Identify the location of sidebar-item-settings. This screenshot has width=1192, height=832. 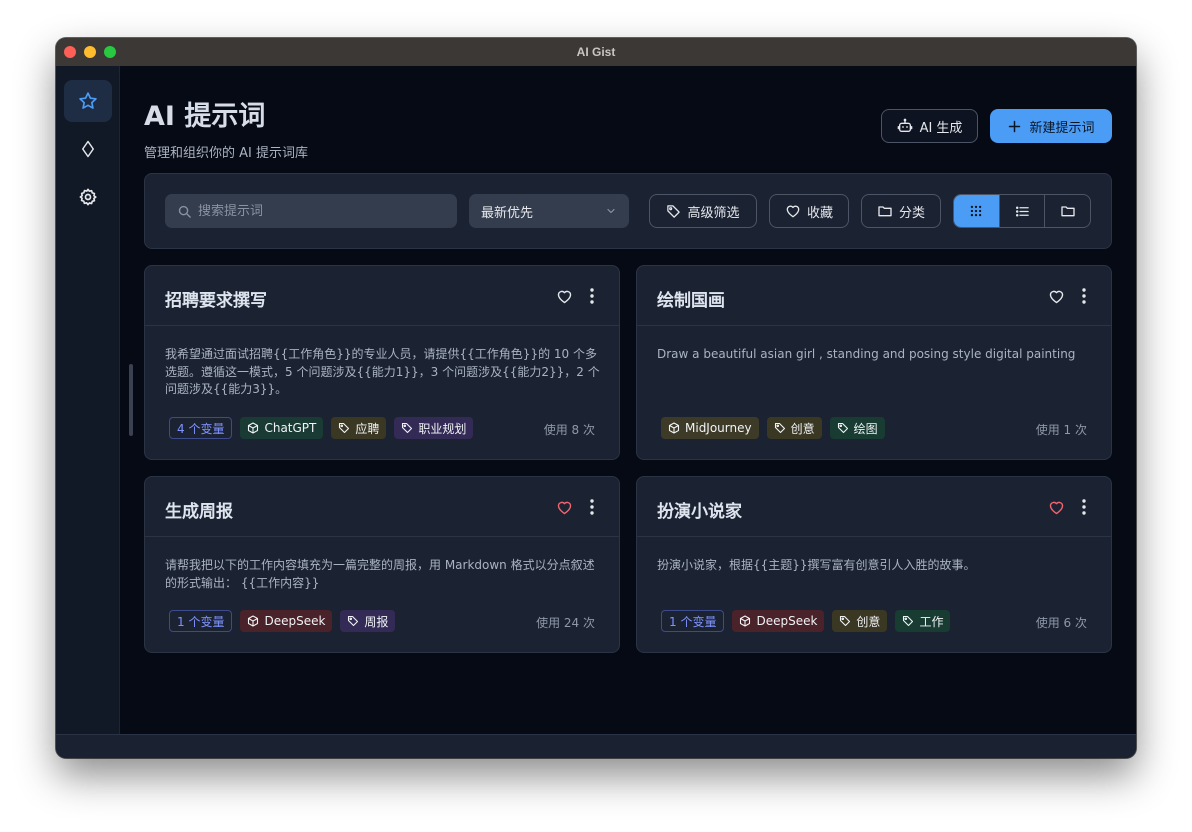
(88, 197).